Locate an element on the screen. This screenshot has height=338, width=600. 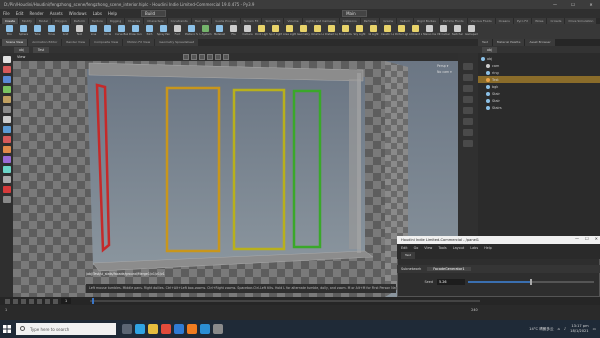
display-normals-icon is located at coordinates (468, 77).